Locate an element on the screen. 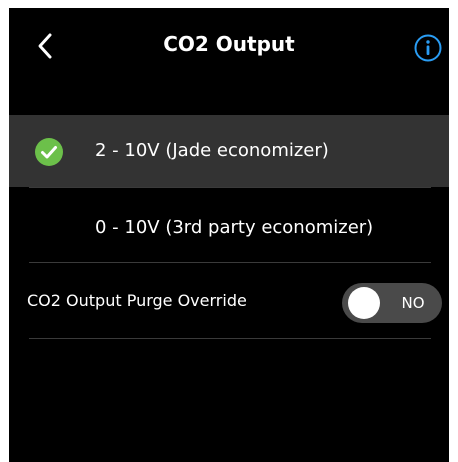  purge-override-label: CO2 Output Purge Override is located at coordinates (137, 300).